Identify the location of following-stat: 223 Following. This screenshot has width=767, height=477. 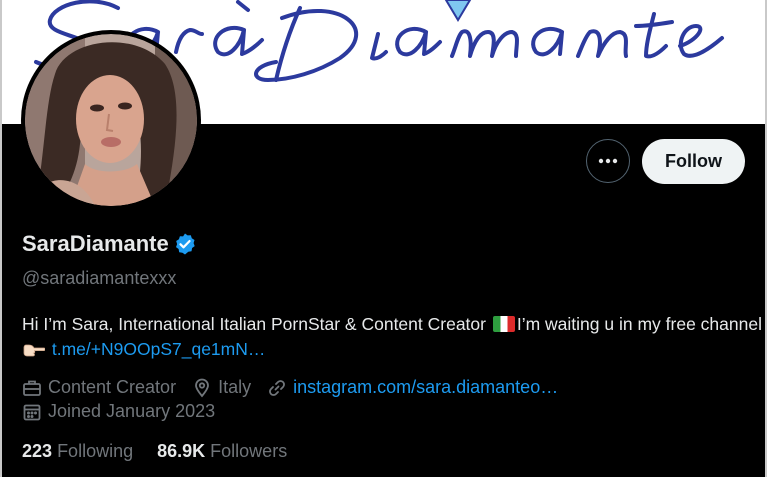
(77, 451).